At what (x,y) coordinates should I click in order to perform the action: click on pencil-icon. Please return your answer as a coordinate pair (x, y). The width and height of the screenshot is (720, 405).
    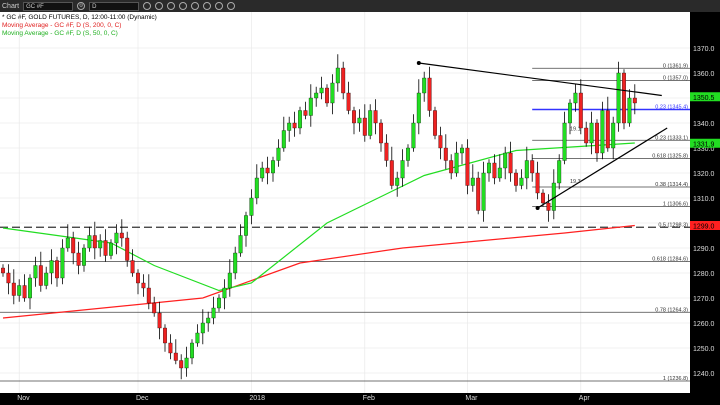
    Looking at the image, I should click on (159, 6).